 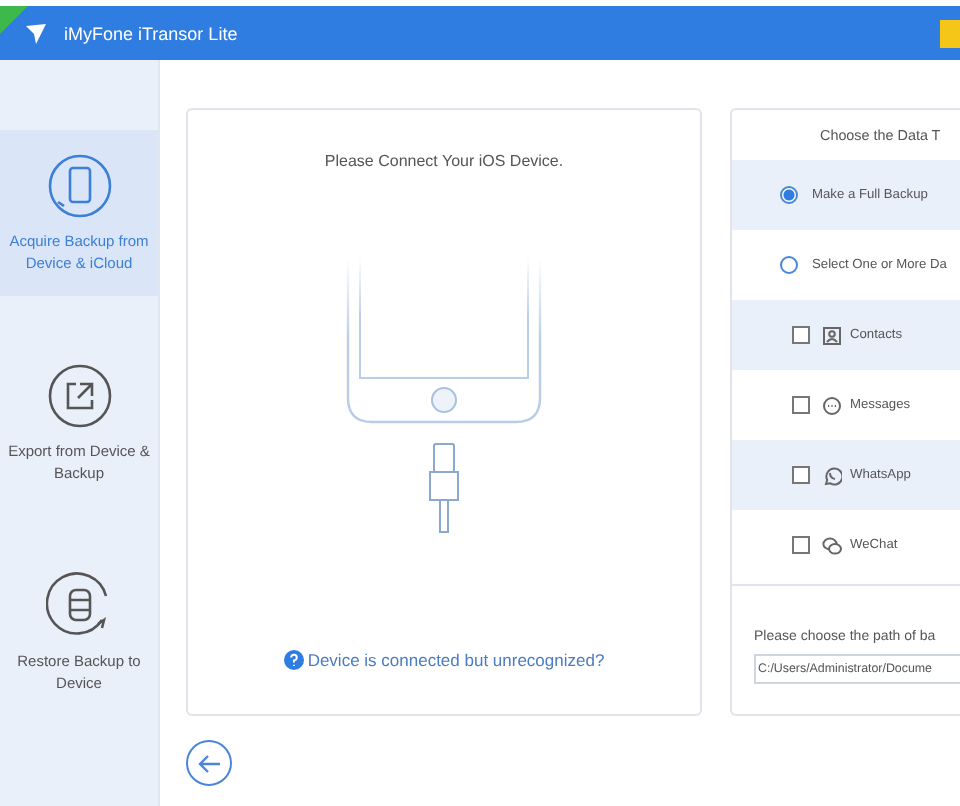 What do you see at coordinates (36, 33) in the screenshot?
I see `logo-icon` at bounding box center [36, 33].